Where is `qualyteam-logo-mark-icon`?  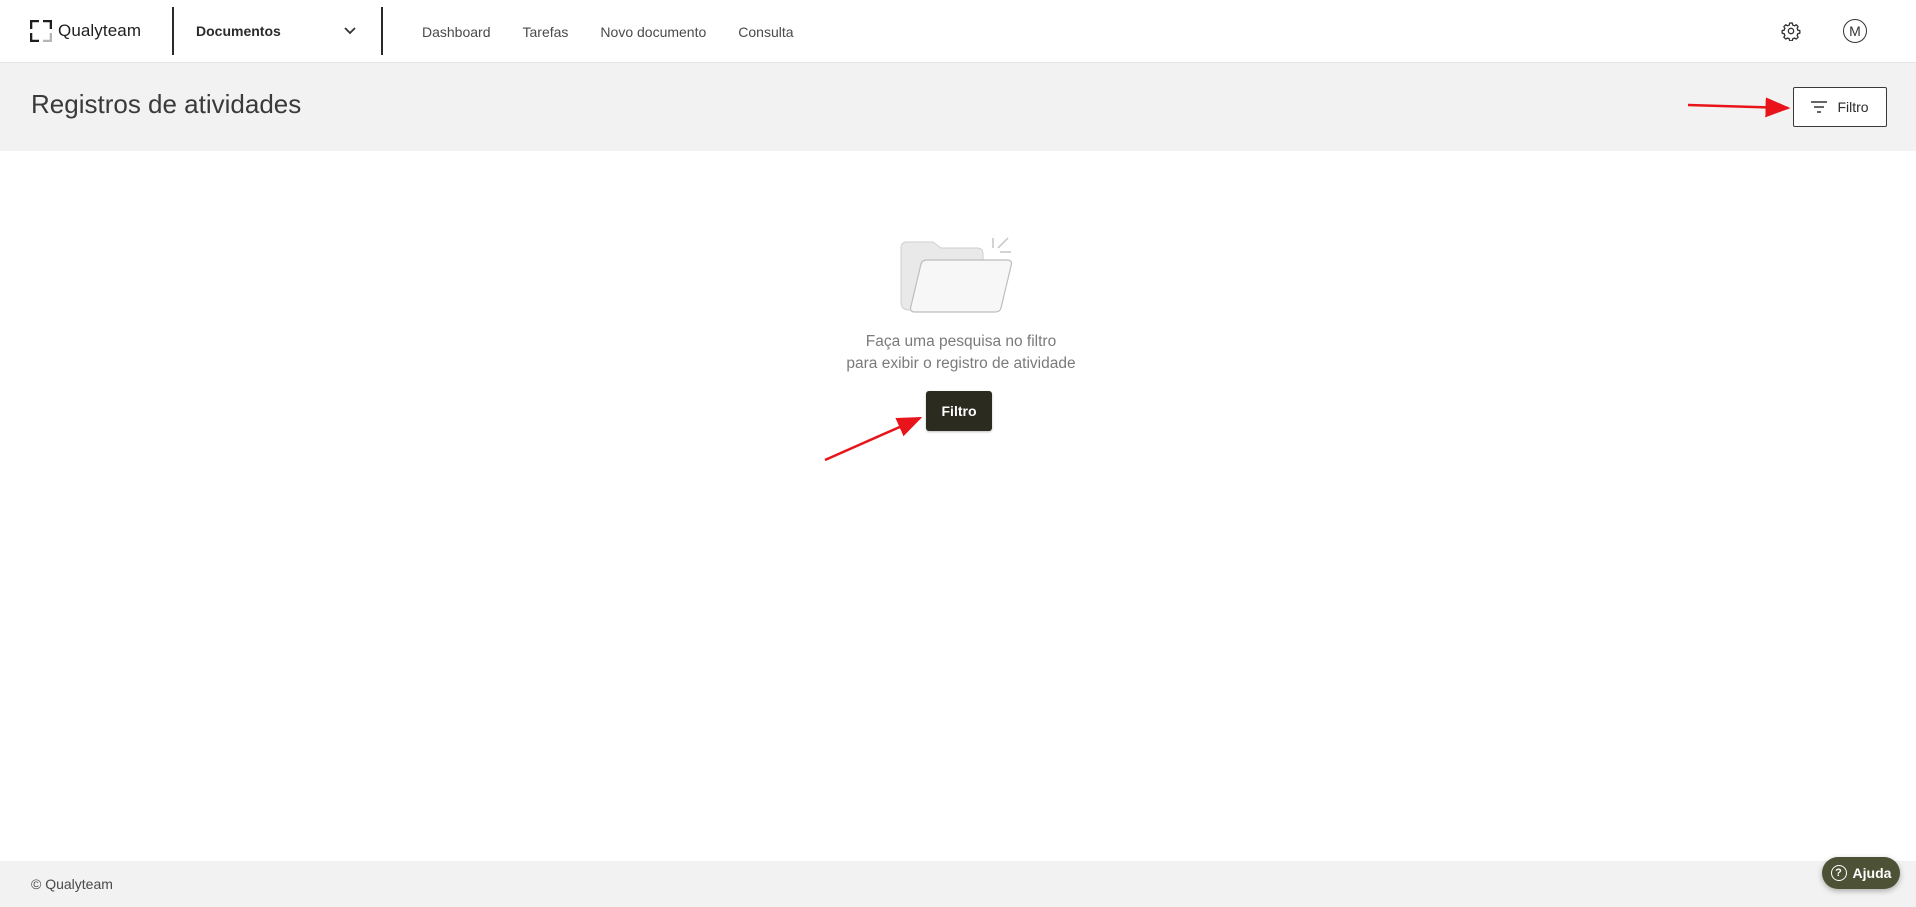
qualyteam-logo-mark-icon is located at coordinates (41, 31).